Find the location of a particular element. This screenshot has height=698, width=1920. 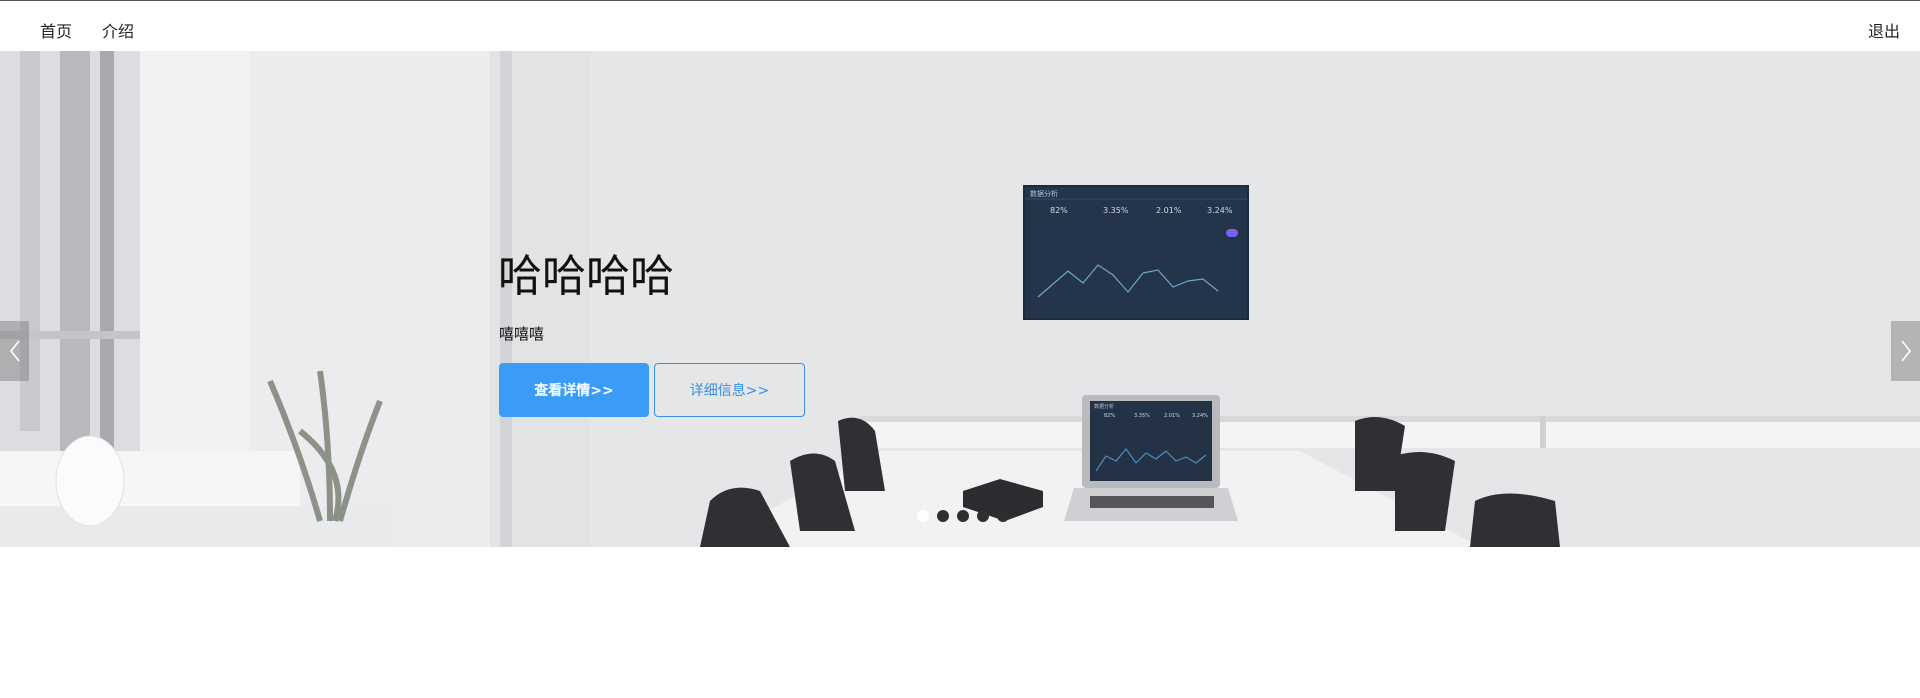

chevron-left-icon is located at coordinates (14, 351).